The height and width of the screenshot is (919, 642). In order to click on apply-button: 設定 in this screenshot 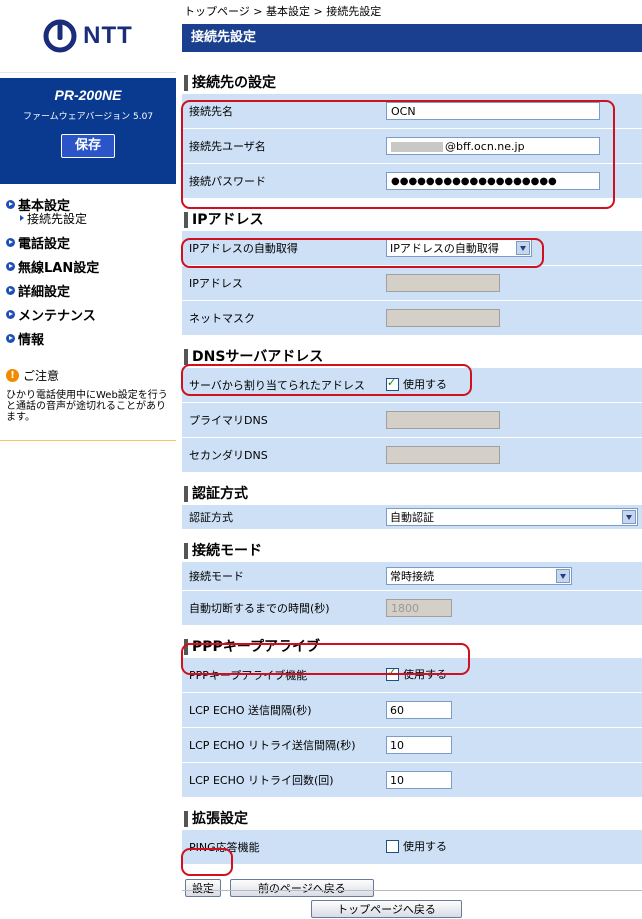, I will do `click(203, 888)`.